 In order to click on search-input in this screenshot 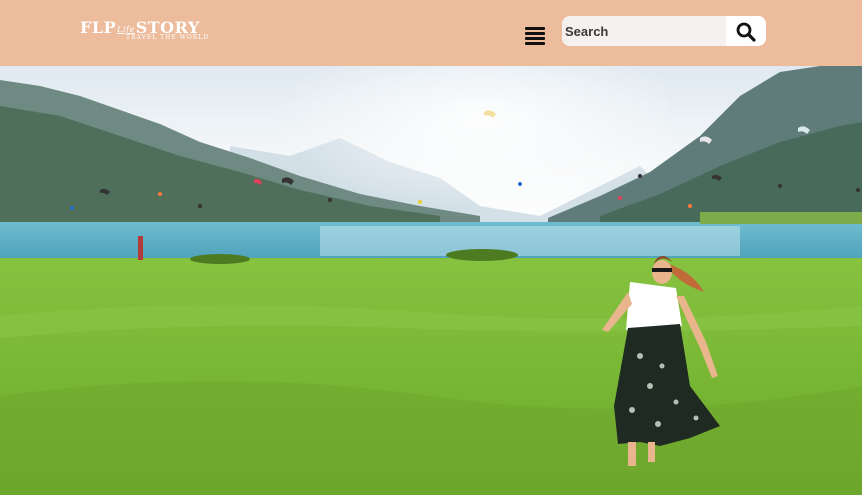, I will do `click(644, 31)`.